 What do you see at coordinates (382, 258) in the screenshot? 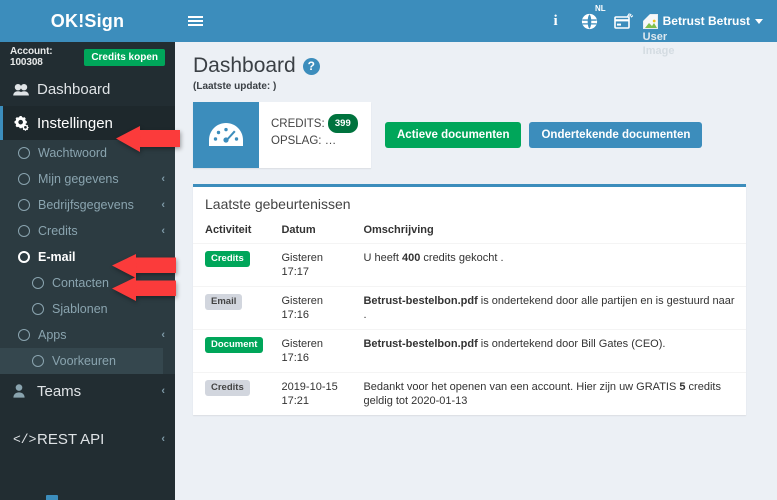
I see `desc-pre: U heeft` at bounding box center [382, 258].